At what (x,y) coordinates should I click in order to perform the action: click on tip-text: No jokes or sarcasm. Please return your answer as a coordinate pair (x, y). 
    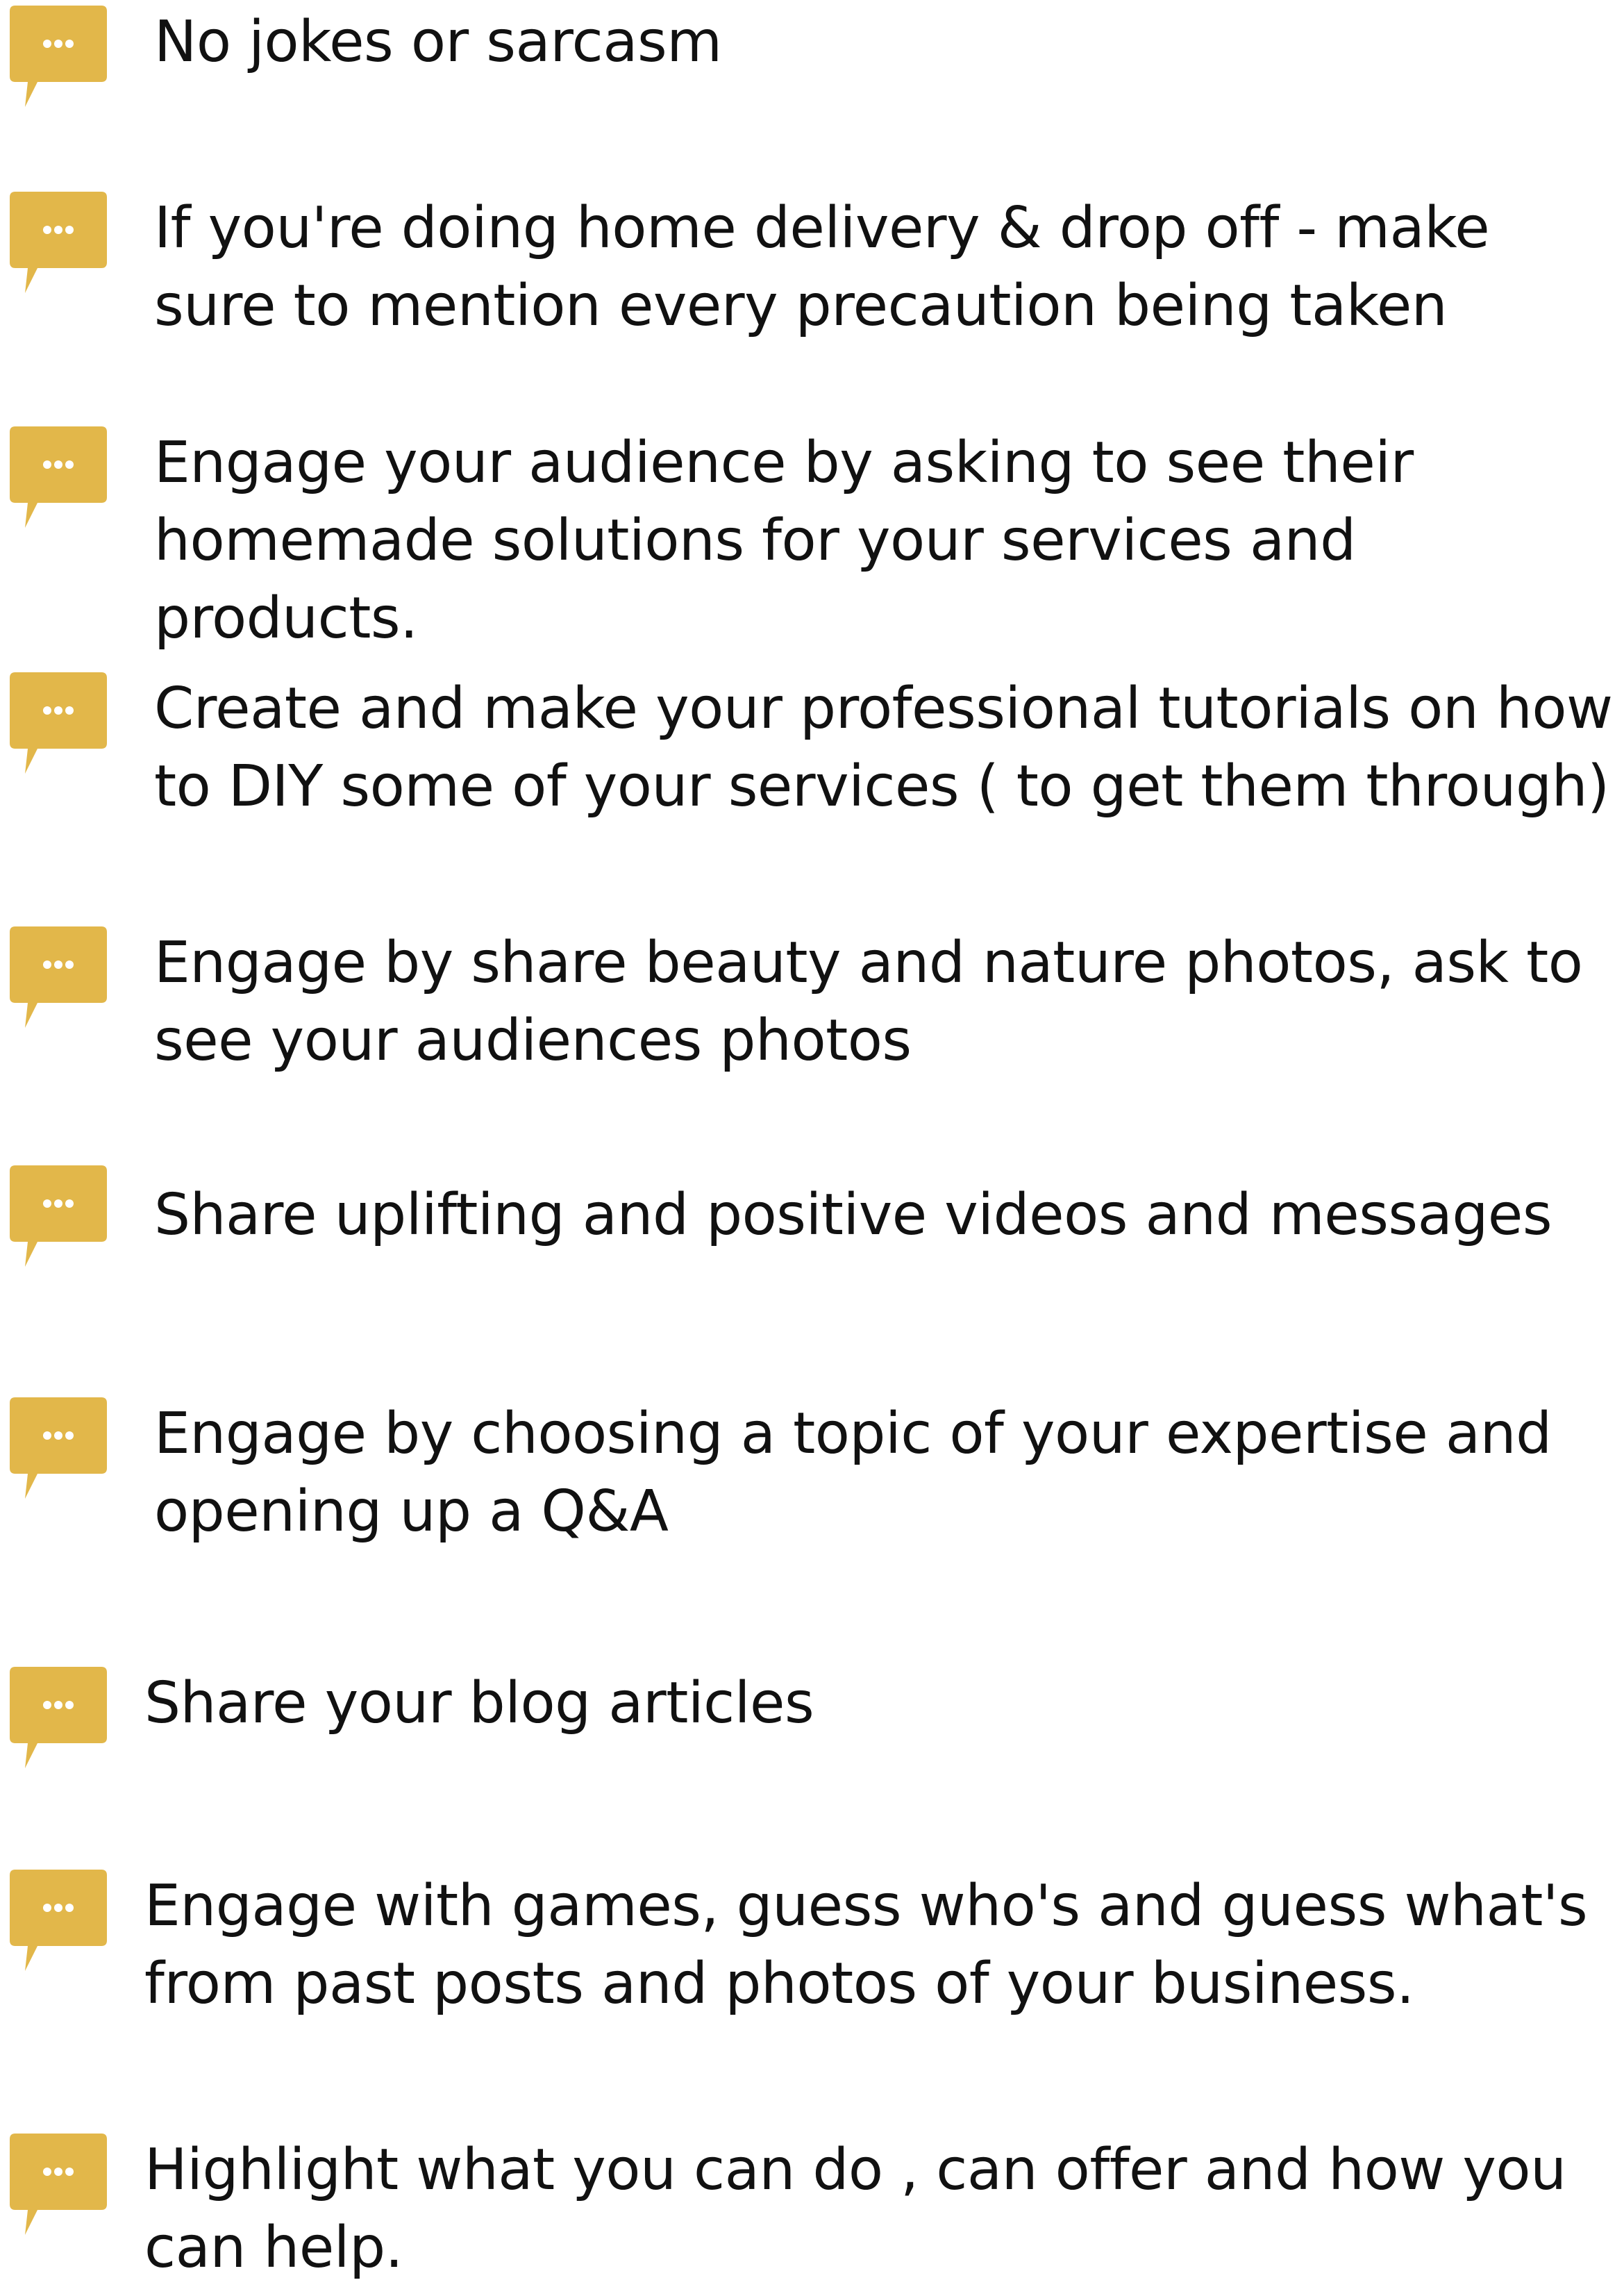
    Looking at the image, I should click on (438, 42).